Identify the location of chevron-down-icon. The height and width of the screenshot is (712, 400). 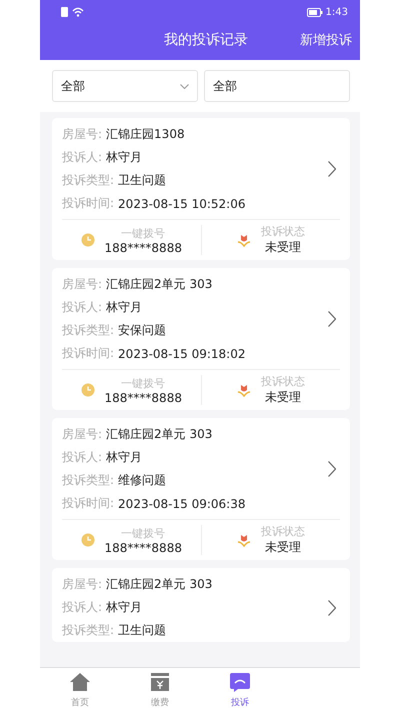
(184, 86).